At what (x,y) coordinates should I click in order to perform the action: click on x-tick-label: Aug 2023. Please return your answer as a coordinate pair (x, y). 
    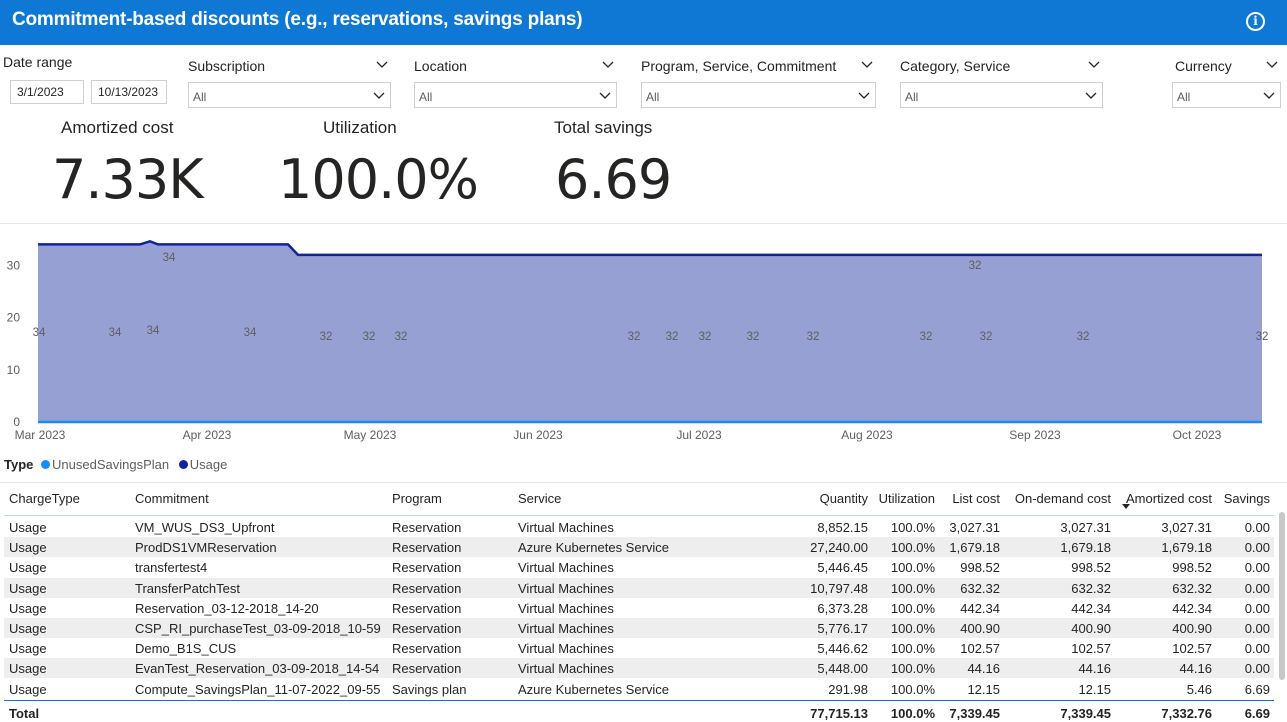
    Looking at the image, I should click on (867, 435).